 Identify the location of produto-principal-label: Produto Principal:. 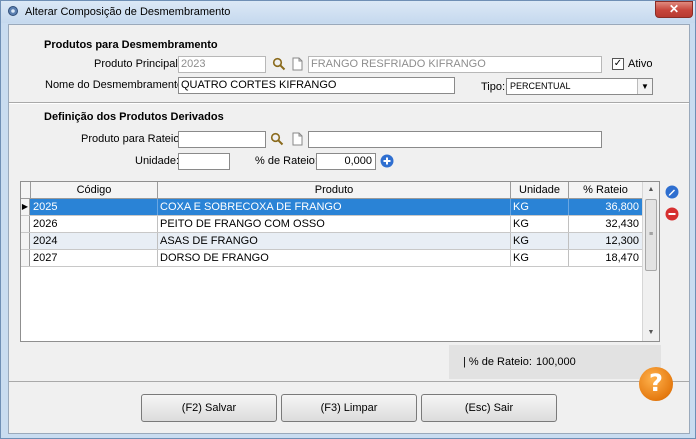
(137, 64).